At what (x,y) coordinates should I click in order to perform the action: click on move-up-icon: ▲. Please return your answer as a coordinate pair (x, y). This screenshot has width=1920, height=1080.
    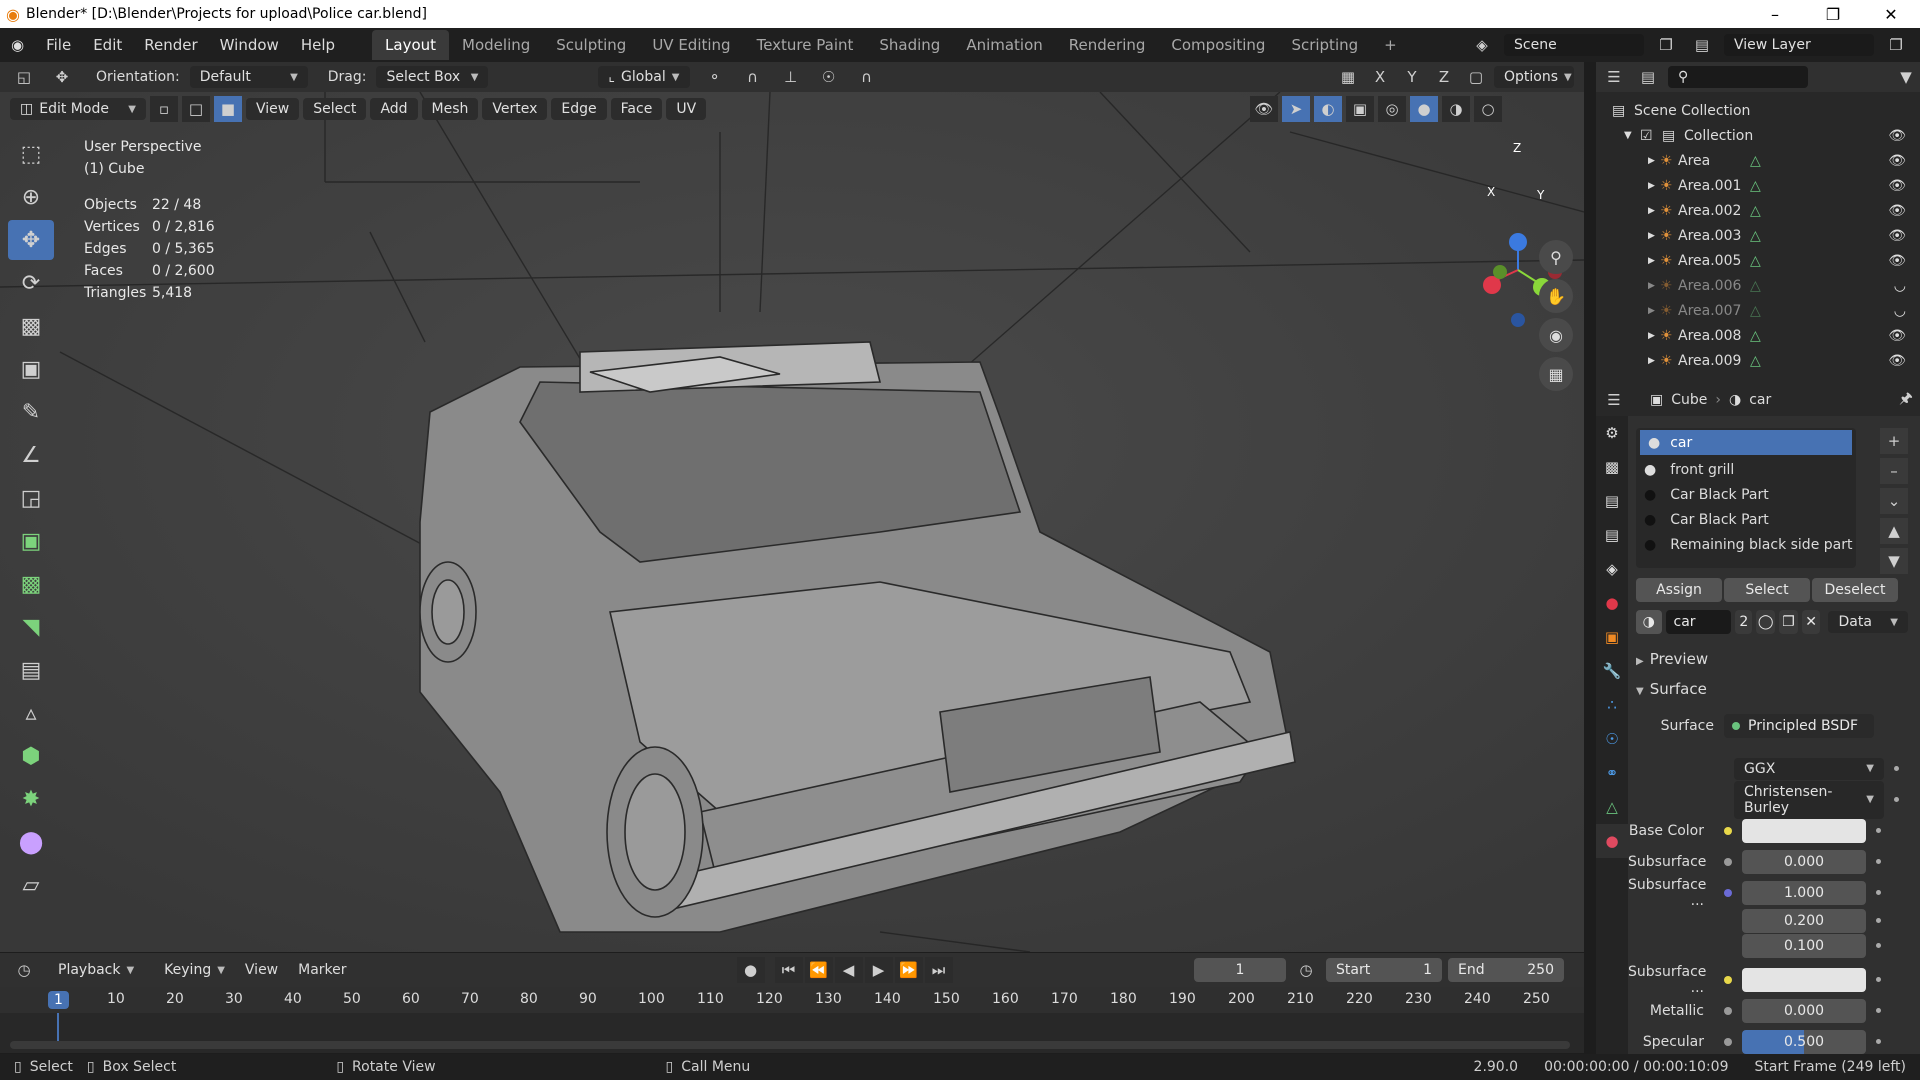
    Looking at the image, I should click on (1894, 531).